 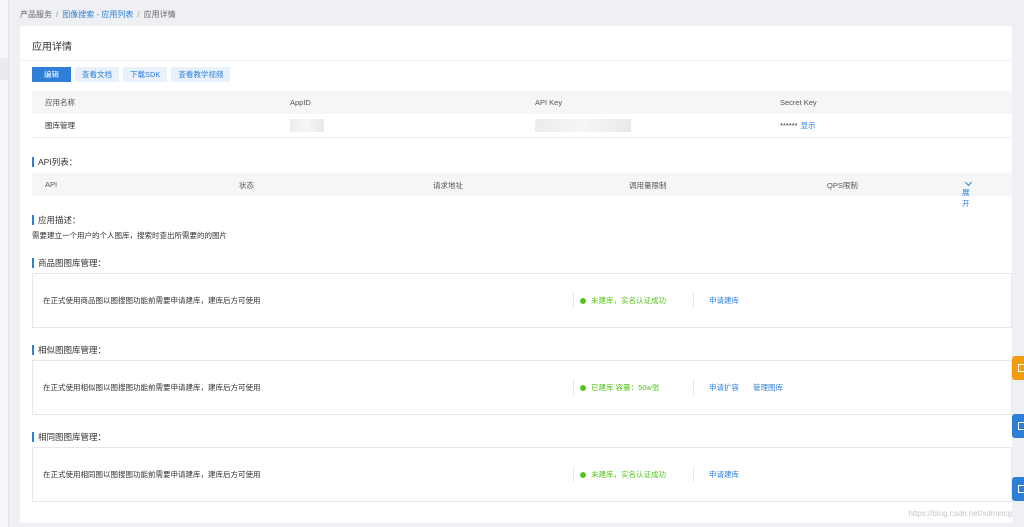 I want to click on api-col-api: API, so click(x=51, y=184).